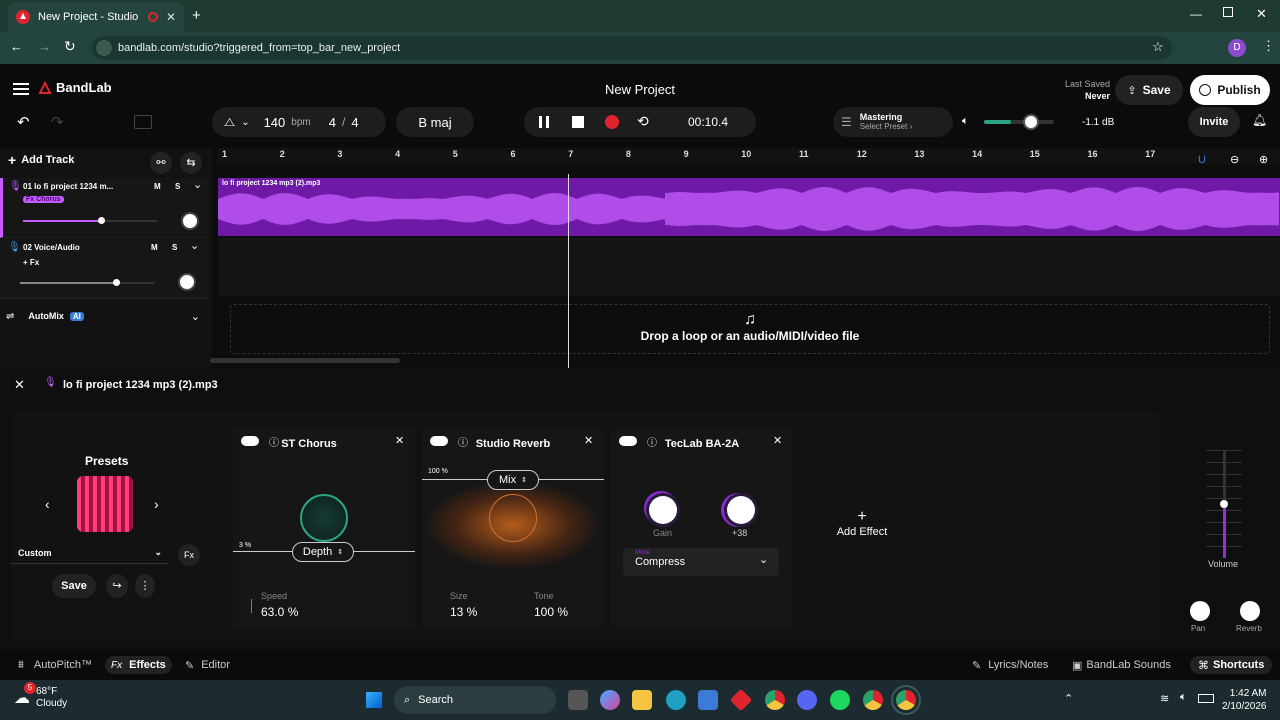 Image resolution: width=1280 pixels, height=720 pixels. Describe the element at coordinates (435, 122) in the screenshot. I see `key-selector: B maj` at that location.